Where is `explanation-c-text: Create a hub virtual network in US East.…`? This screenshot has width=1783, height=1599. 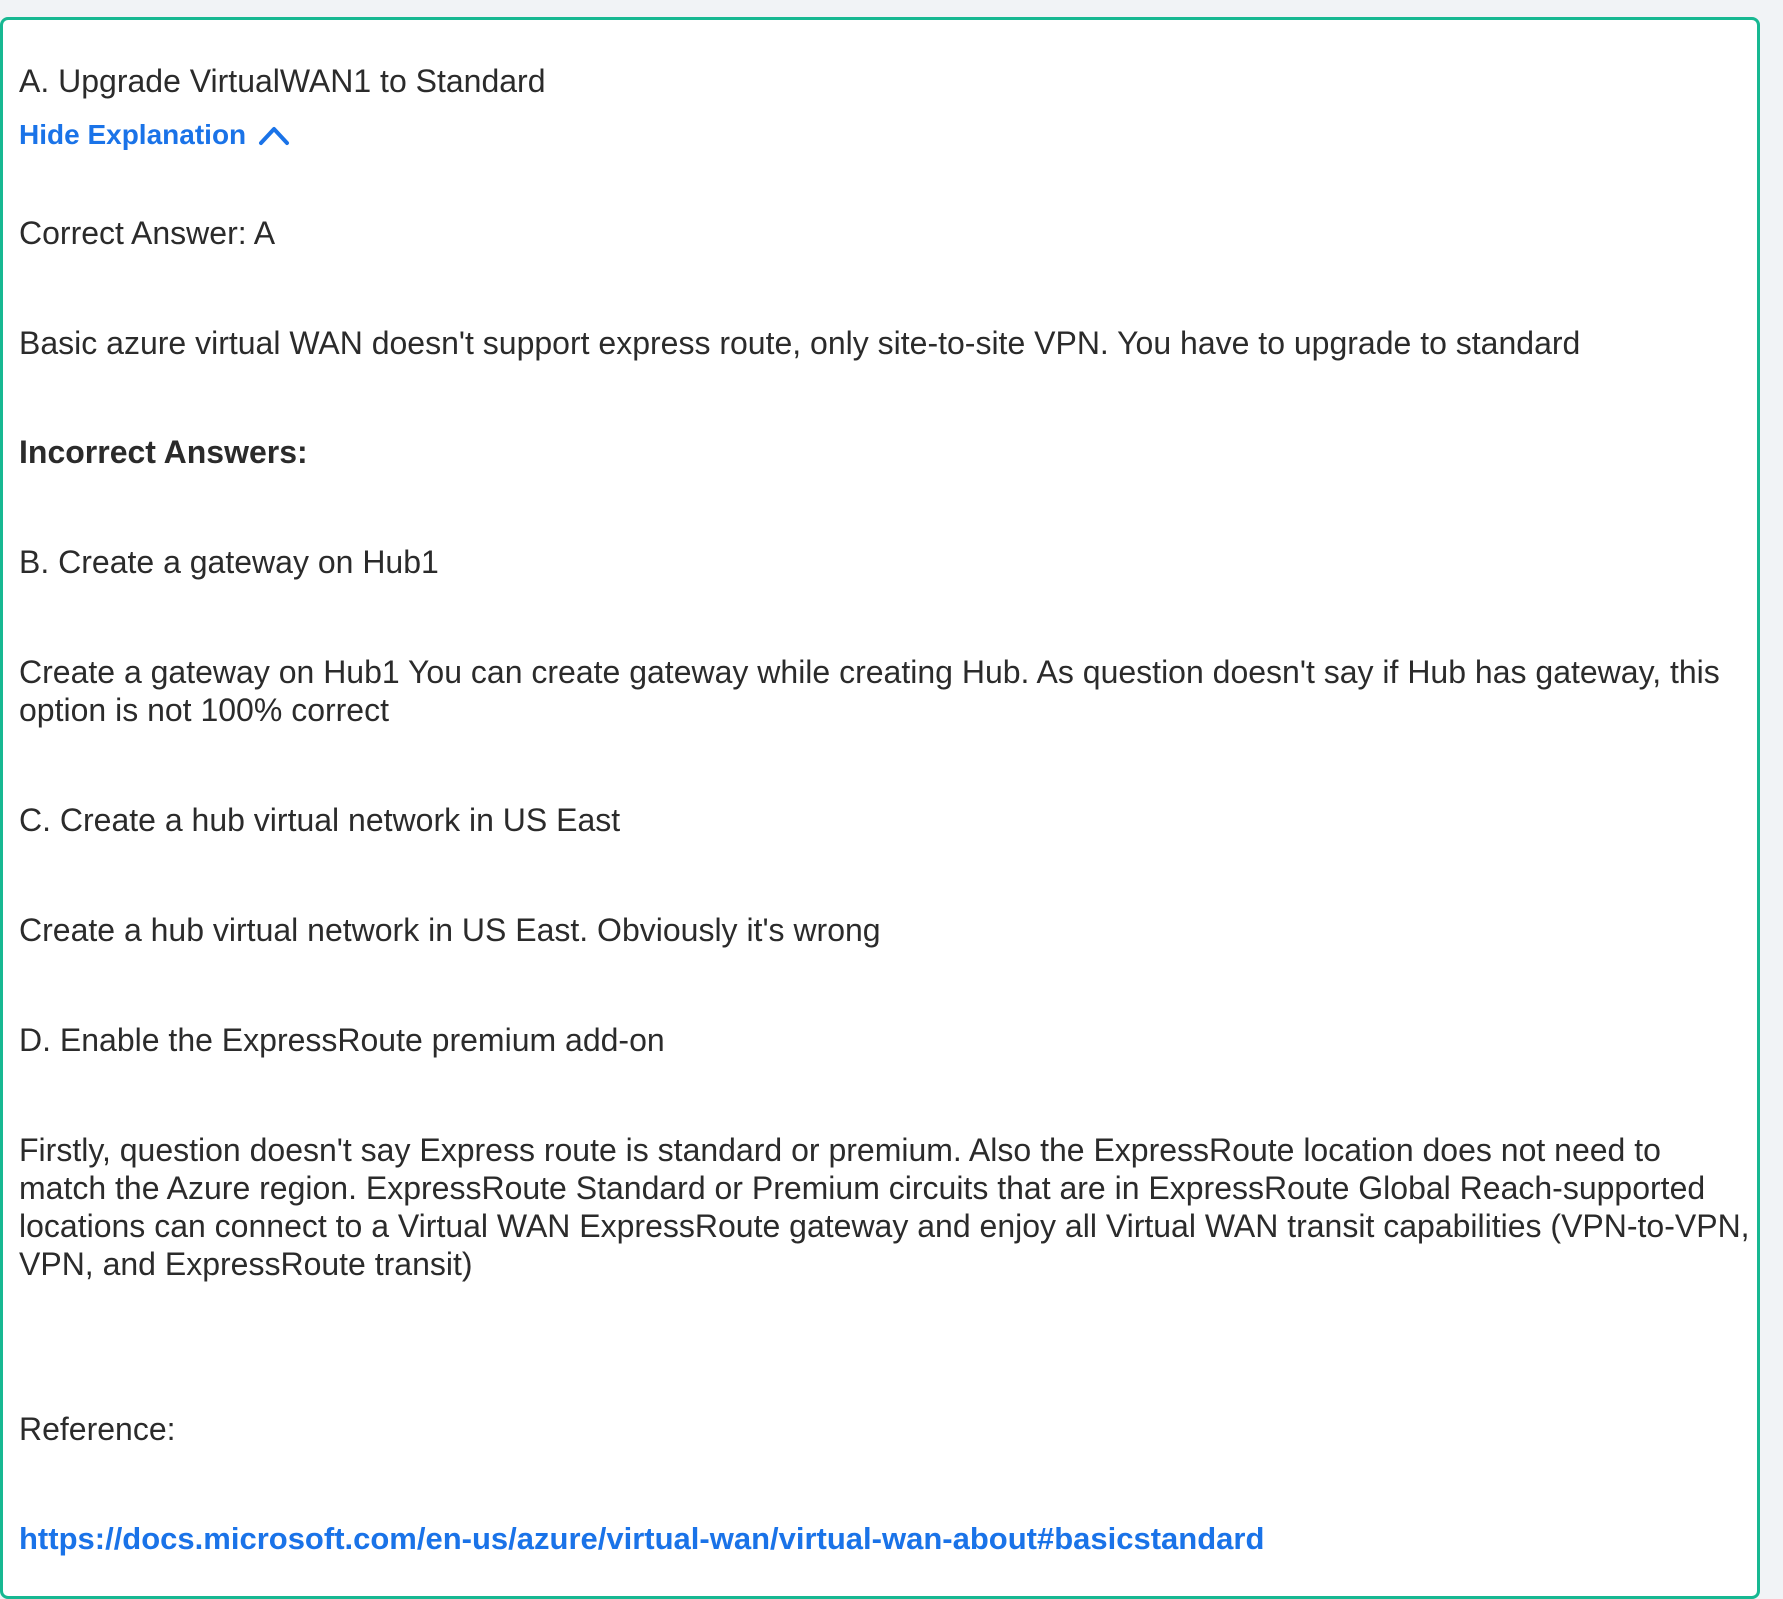
explanation-c-text: Create a hub virtual network in US East.… is located at coordinates (450, 930).